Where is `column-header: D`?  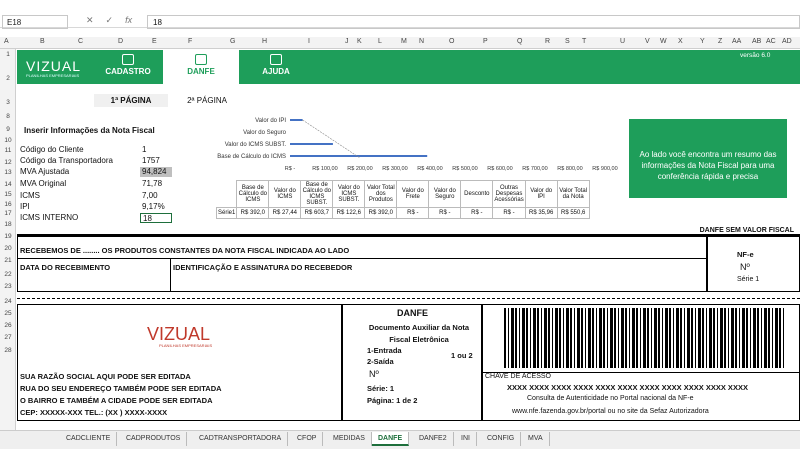
column-header: D is located at coordinates (120, 41).